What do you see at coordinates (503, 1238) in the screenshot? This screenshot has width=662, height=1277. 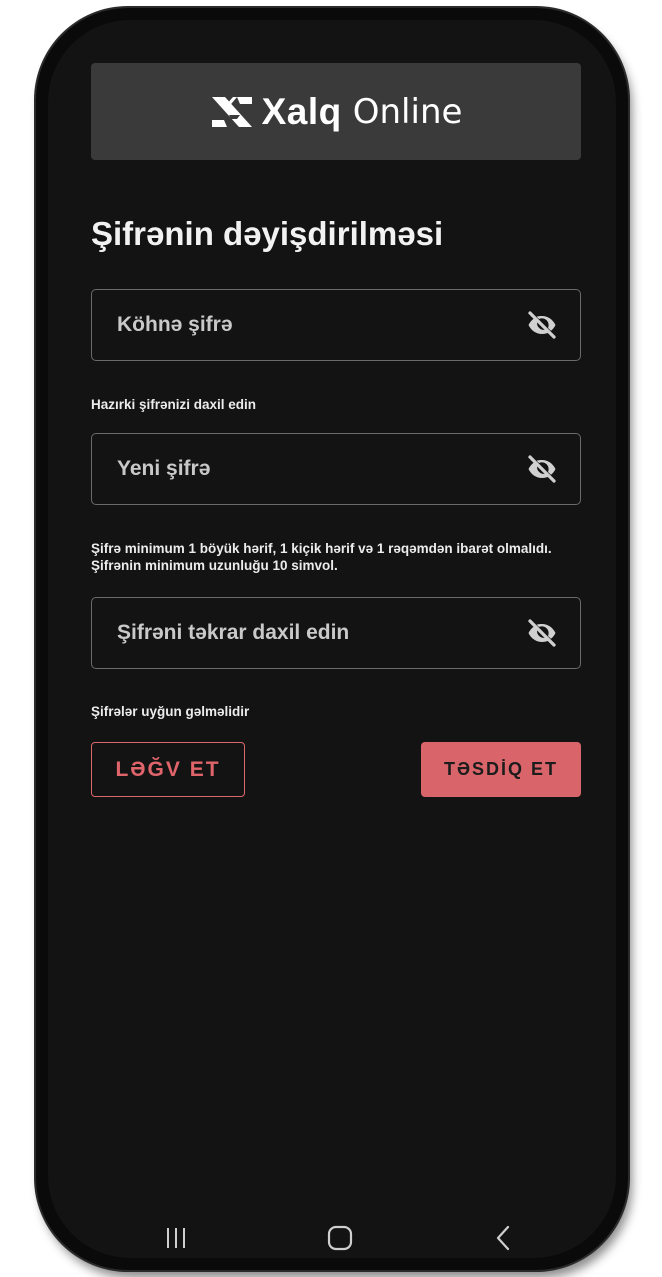 I see `back-icon` at bounding box center [503, 1238].